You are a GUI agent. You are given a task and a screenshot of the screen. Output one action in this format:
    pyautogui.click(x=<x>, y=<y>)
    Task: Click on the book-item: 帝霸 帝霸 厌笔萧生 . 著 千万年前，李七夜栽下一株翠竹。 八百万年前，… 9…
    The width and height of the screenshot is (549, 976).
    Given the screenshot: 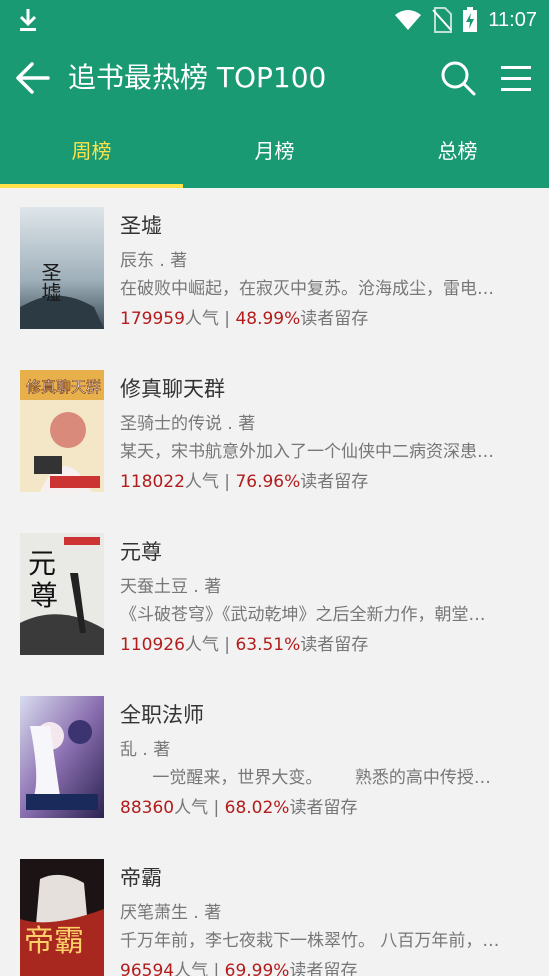 What is the action you would take?
    pyautogui.click(x=274, y=908)
    